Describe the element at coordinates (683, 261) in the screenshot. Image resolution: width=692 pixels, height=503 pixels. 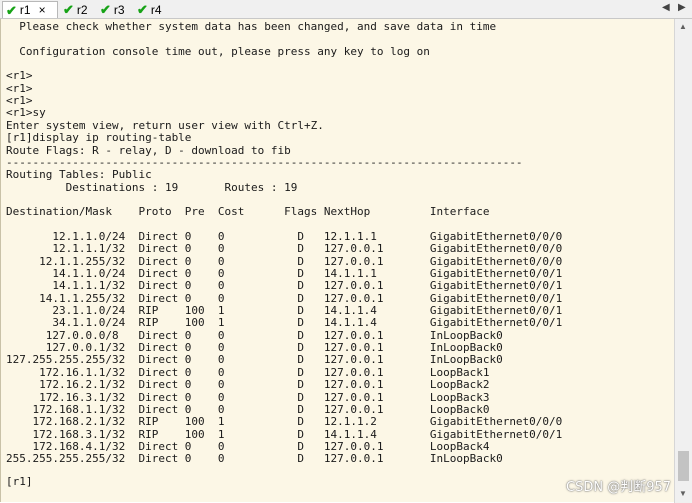
I see `vertical-scrollbar: ▲ ▼` at that location.